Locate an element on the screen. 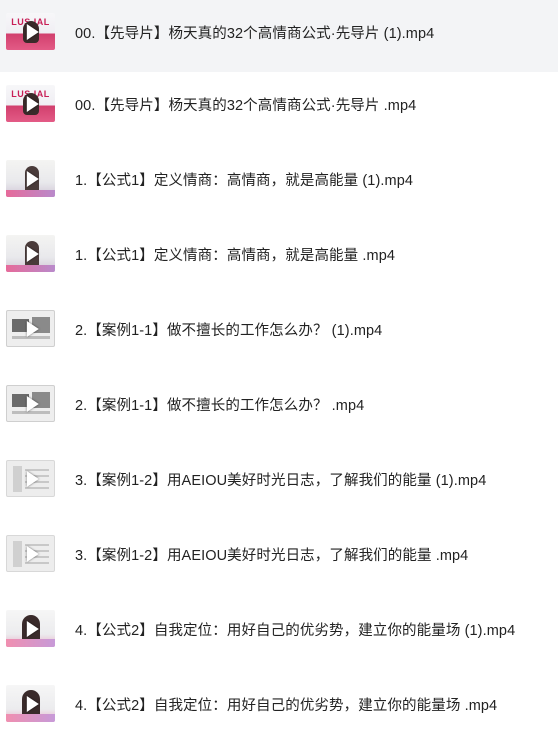 The height and width of the screenshot is (744, 558). file-row: 2.【案例1-1】做不擅长的工作怎么办？ (1).mp4 is located at coordinates (279, 333).